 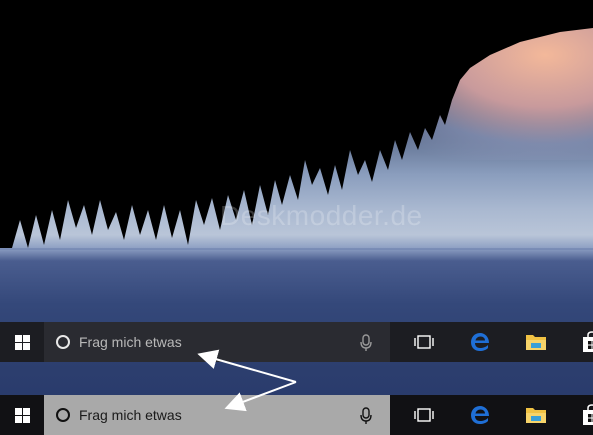 I want to click on taskbar-dark-search: Frag mich etwas, so click(x=296, y=342).